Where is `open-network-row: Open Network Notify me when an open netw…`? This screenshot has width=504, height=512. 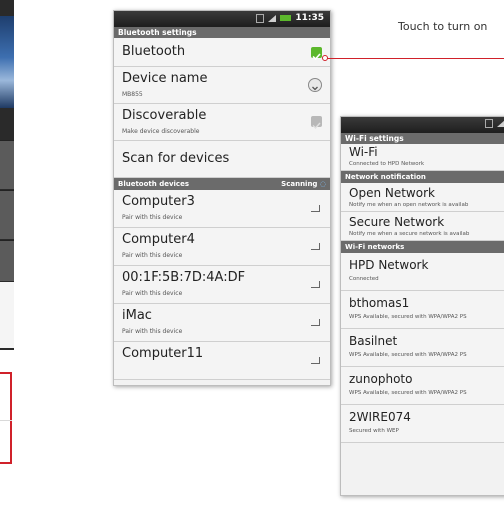
open-network-row: Open Network Notify me when an open netw… is located at coordinates (422, 197).